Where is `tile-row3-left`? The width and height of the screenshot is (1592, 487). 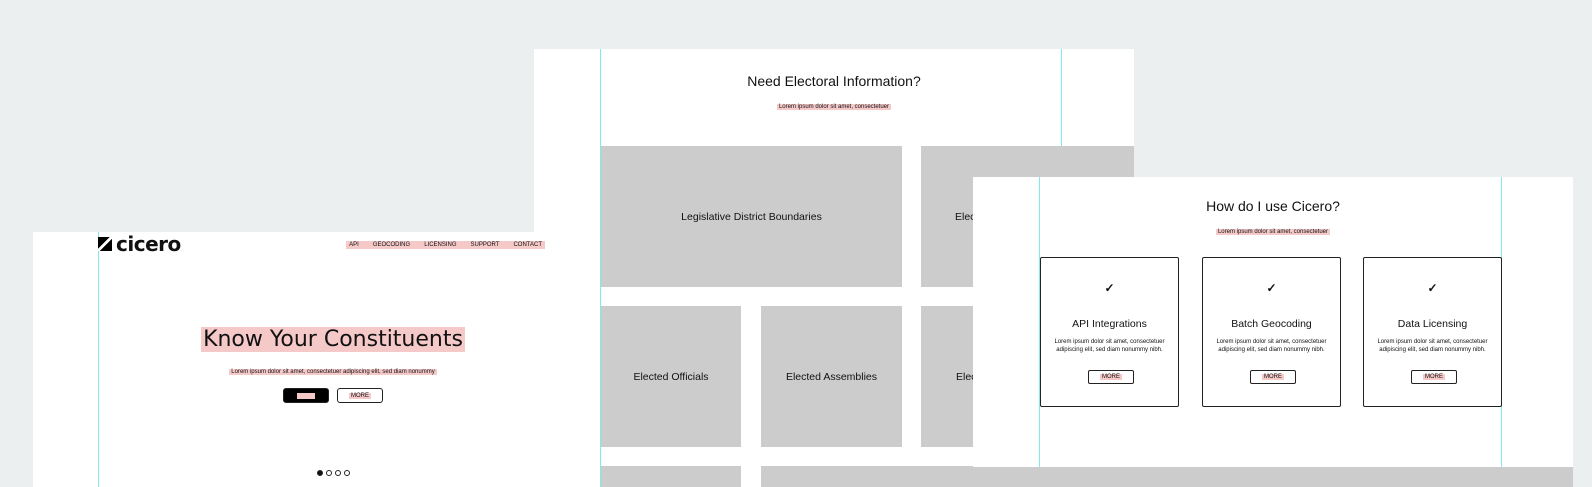
tile-row3-left is located at coordinates (671, 476).